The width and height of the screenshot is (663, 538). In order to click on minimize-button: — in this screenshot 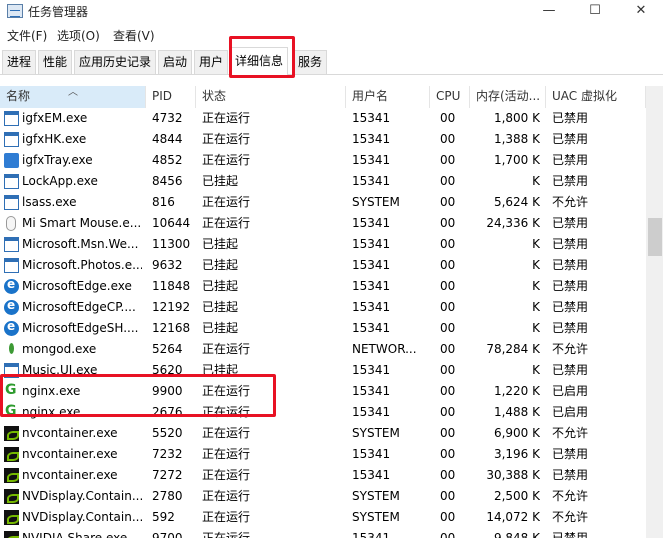, I will do `click(549, 12)`.